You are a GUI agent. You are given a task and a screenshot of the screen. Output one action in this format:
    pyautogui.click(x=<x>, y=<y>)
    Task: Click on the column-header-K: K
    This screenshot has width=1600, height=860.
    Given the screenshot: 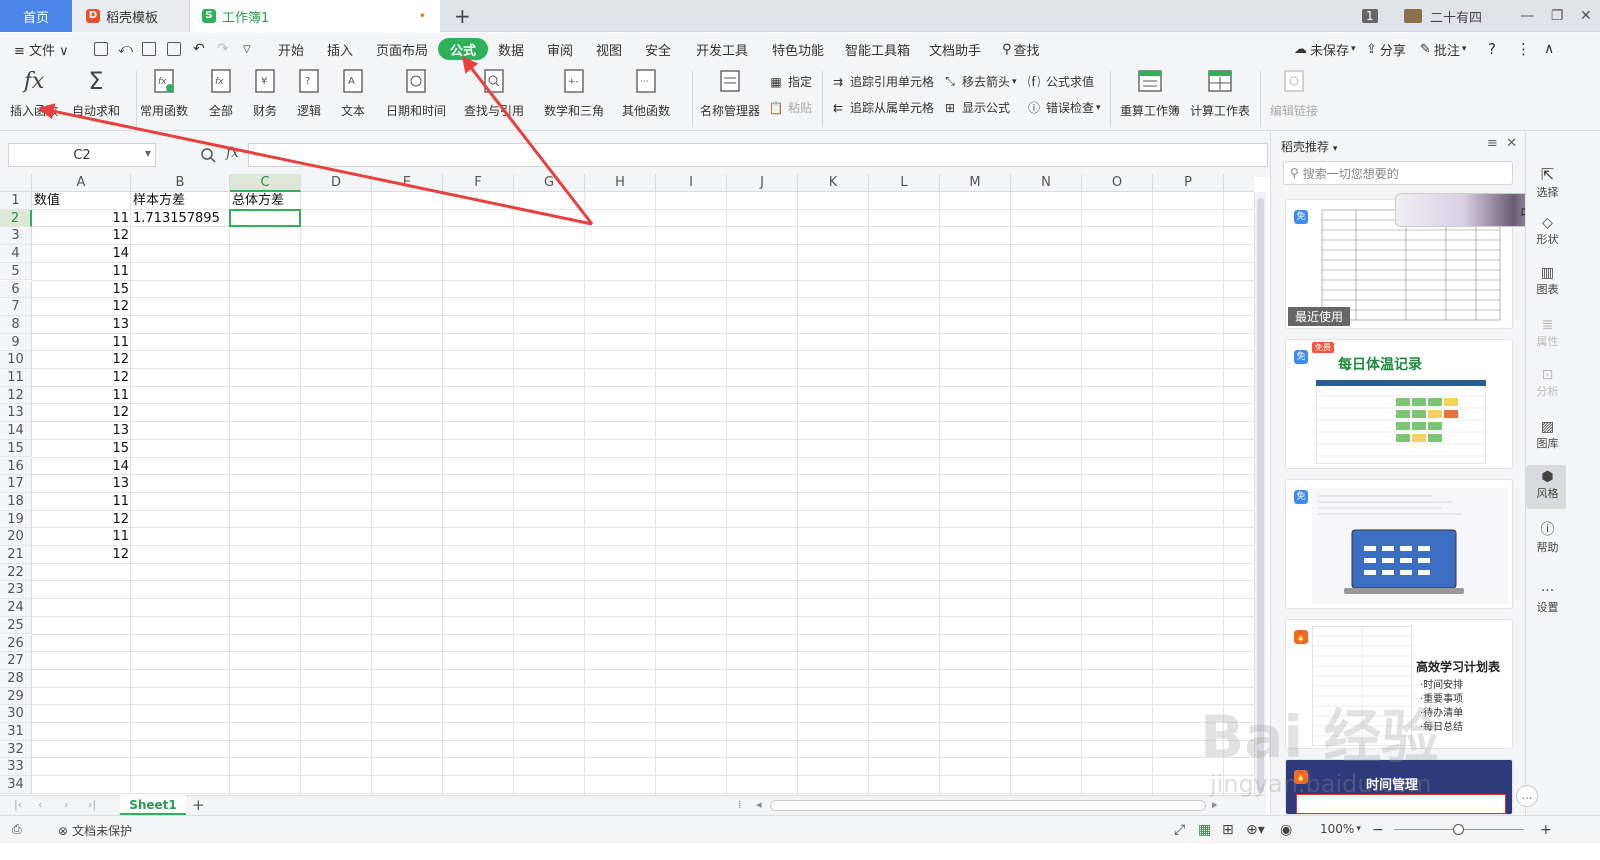 What is the action you would take?
    pyautogui.click(x=833, y=183)
    